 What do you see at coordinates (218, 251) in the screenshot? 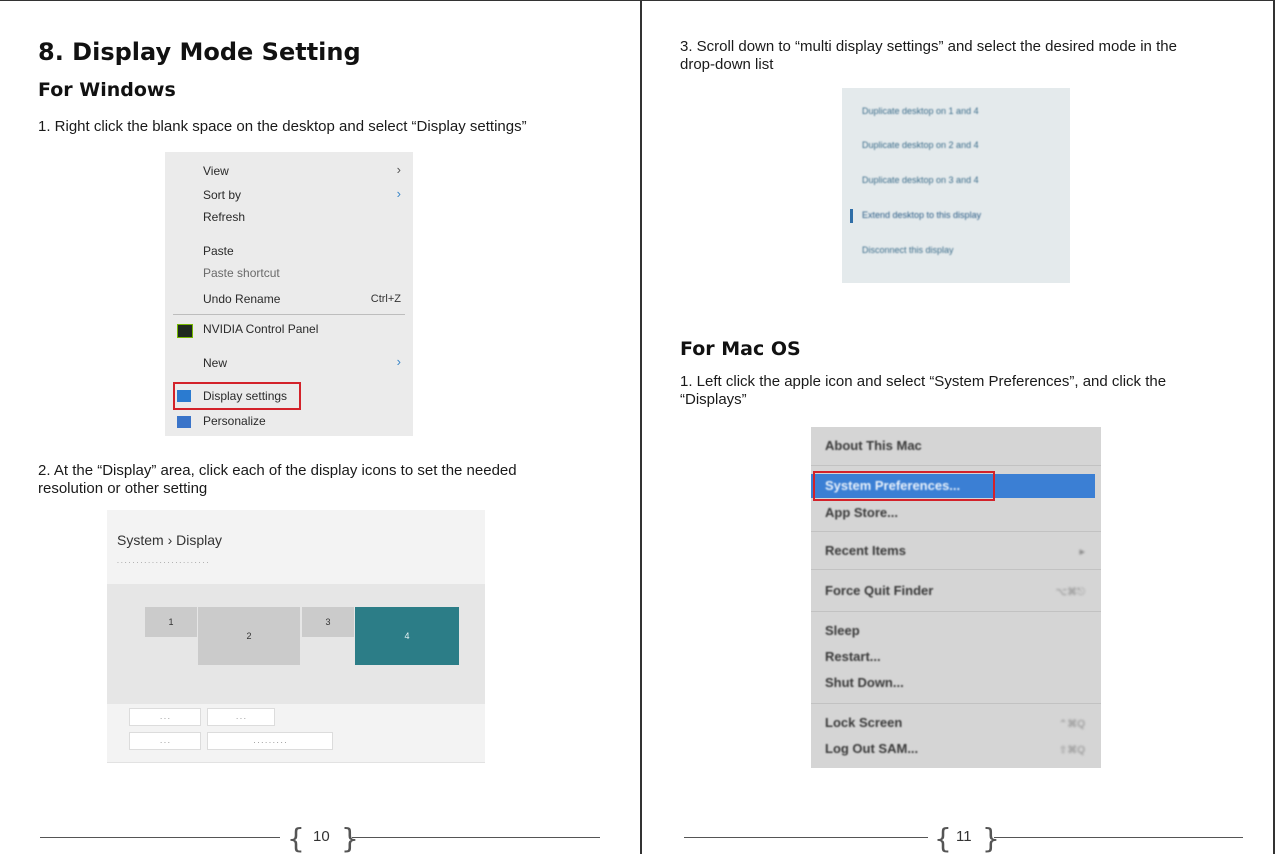
I see `menu-item-paste: Paste` at bounding box center [218, 251].